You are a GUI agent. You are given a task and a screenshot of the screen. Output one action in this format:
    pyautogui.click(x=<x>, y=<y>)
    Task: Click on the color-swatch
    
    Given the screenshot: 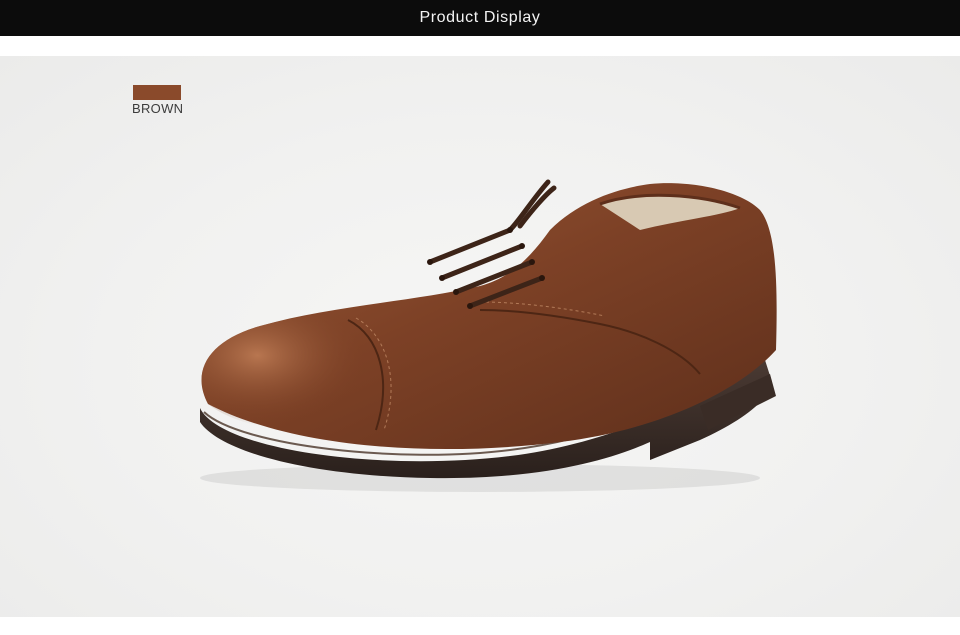 What is the action you would take?
    pyautogui.click(x=157, y=92)
    